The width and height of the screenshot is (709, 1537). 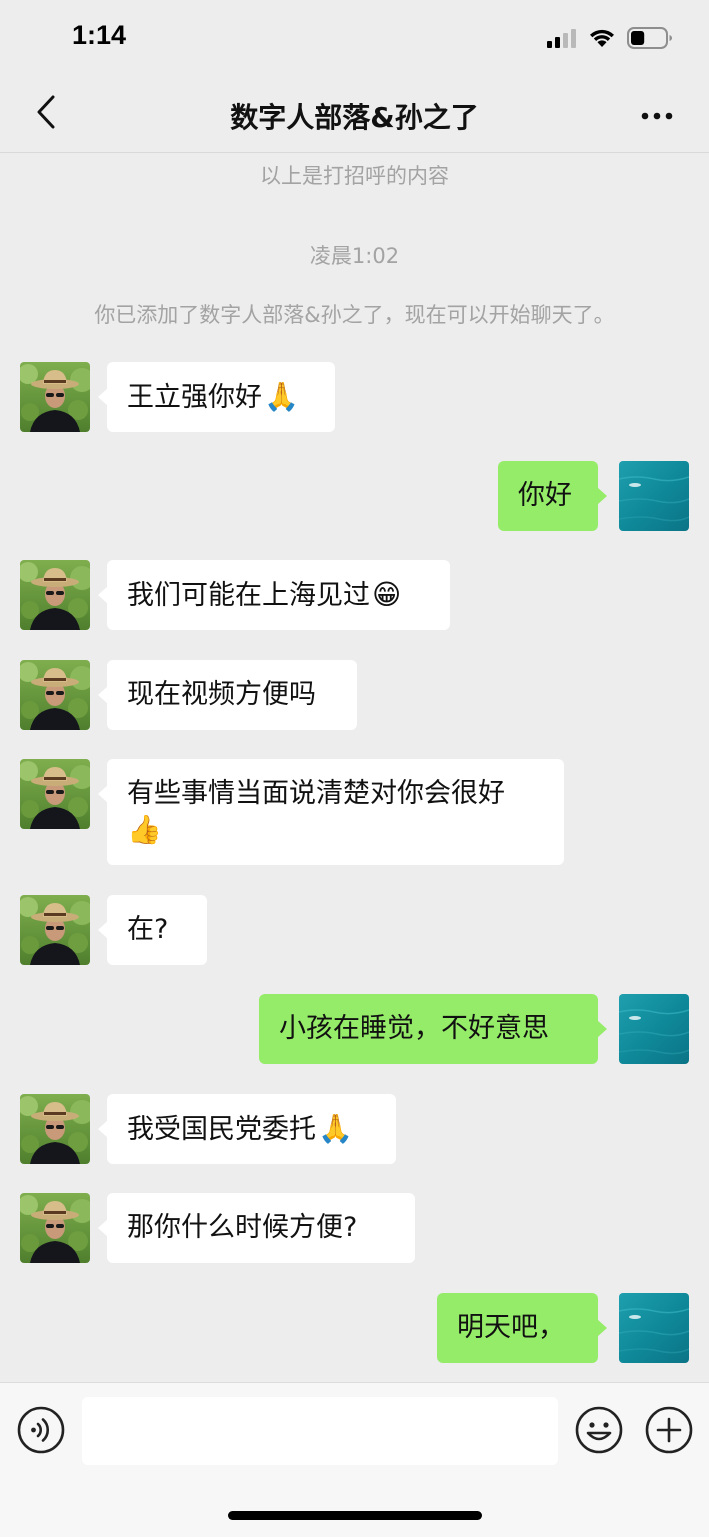 I want to click on incoming-message-bubble: 我们可能在上海见过😁, so click(x=274, y=595).